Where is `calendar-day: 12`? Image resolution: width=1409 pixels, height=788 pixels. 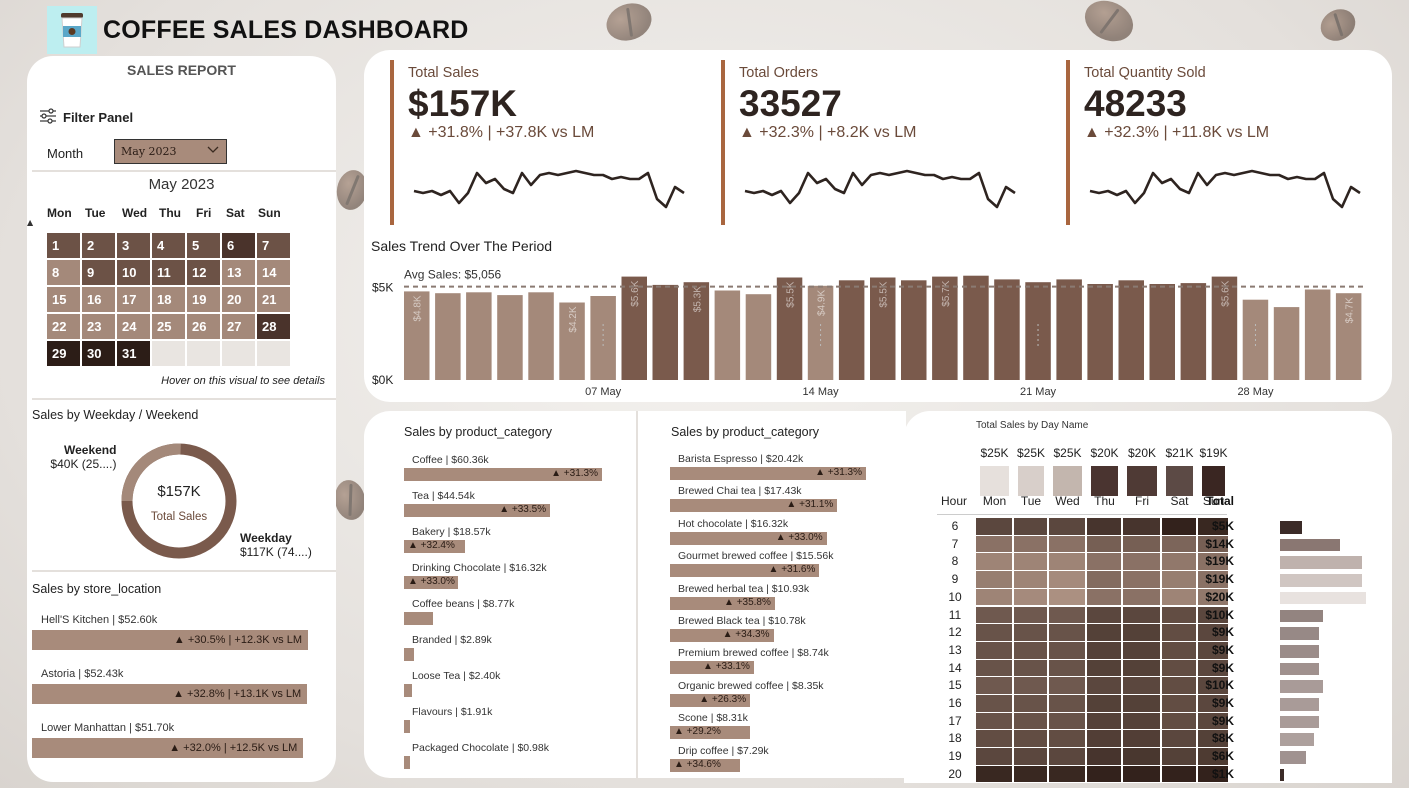
calendar-day: 12 is located at coordinates (203, 272).